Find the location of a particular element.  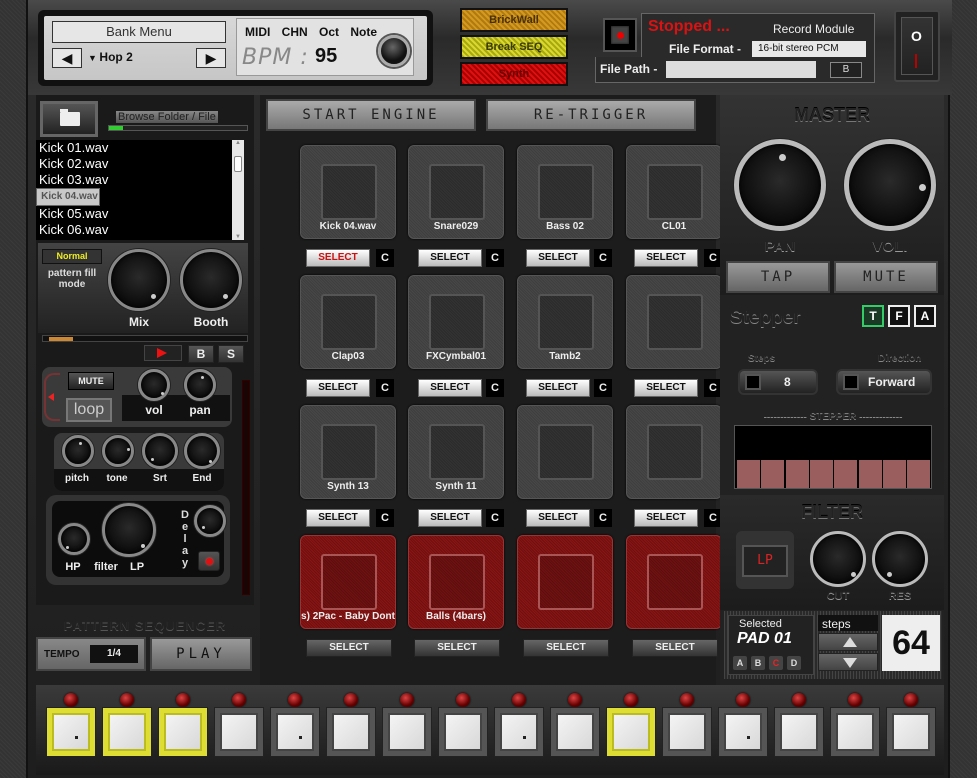

brickwall-button: BrickWall is located at coordinates (514, 20).